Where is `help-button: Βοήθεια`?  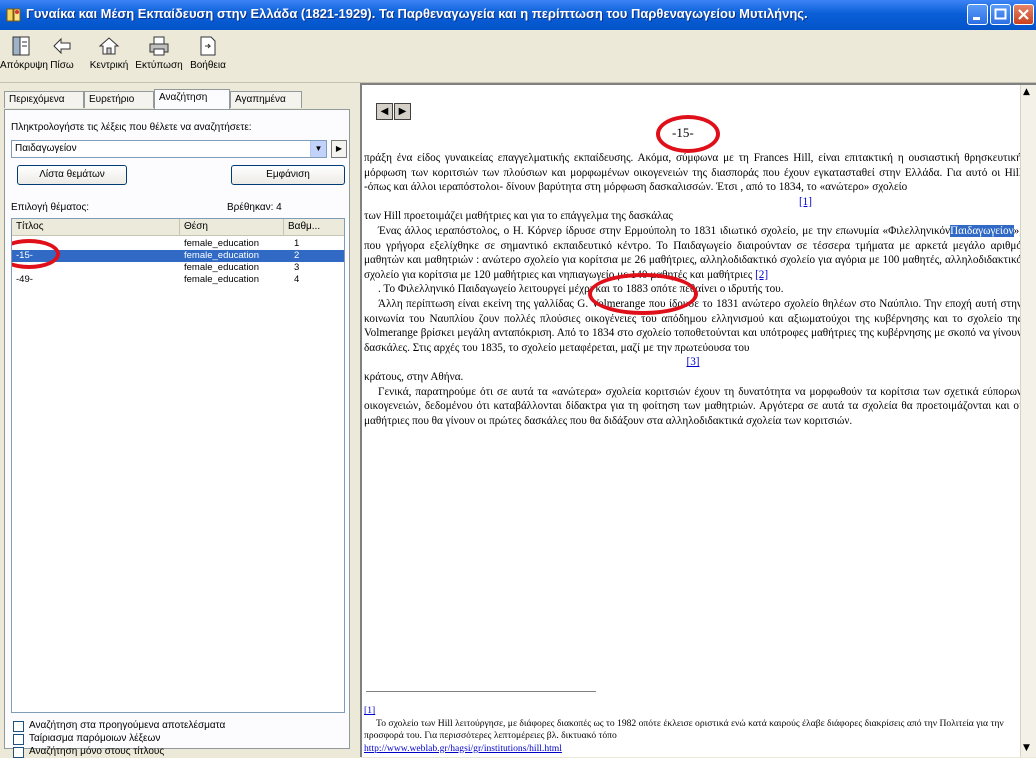 help-button: Βοήθεια is located at coordinates (208, 56).